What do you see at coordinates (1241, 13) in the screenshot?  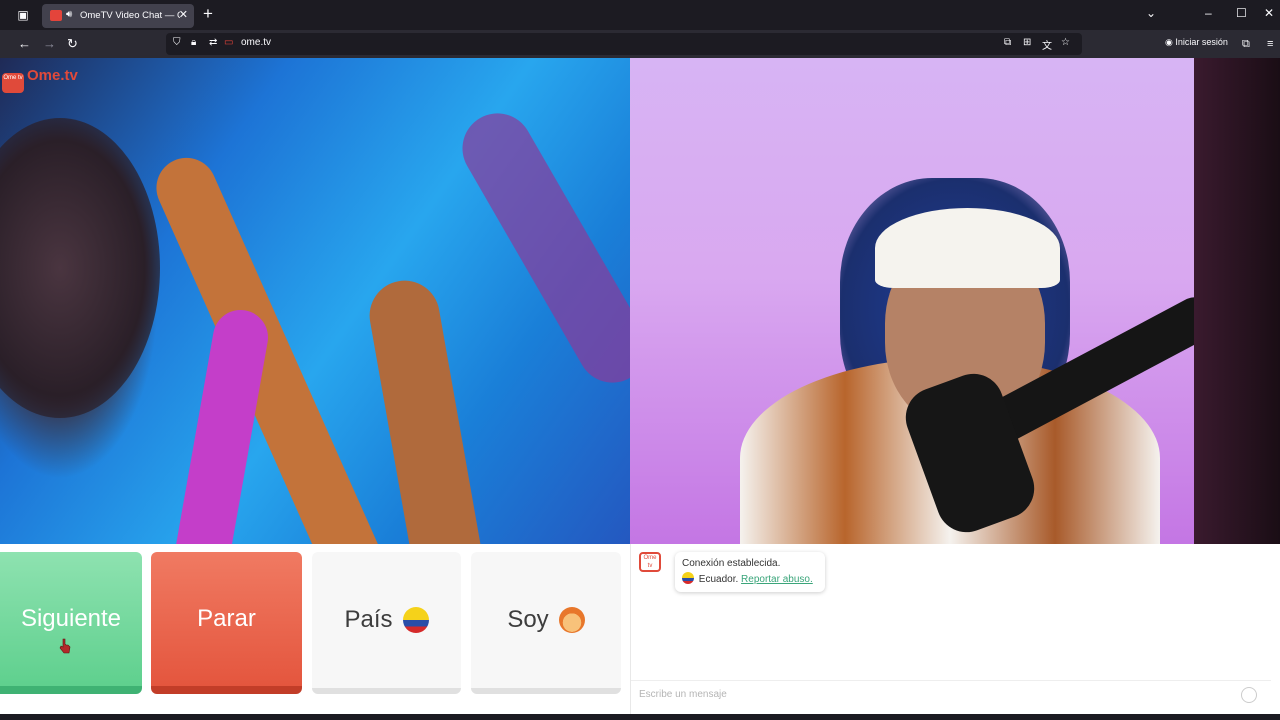 I see `maximize-button: ☐` at bounding box center [1241, 13].